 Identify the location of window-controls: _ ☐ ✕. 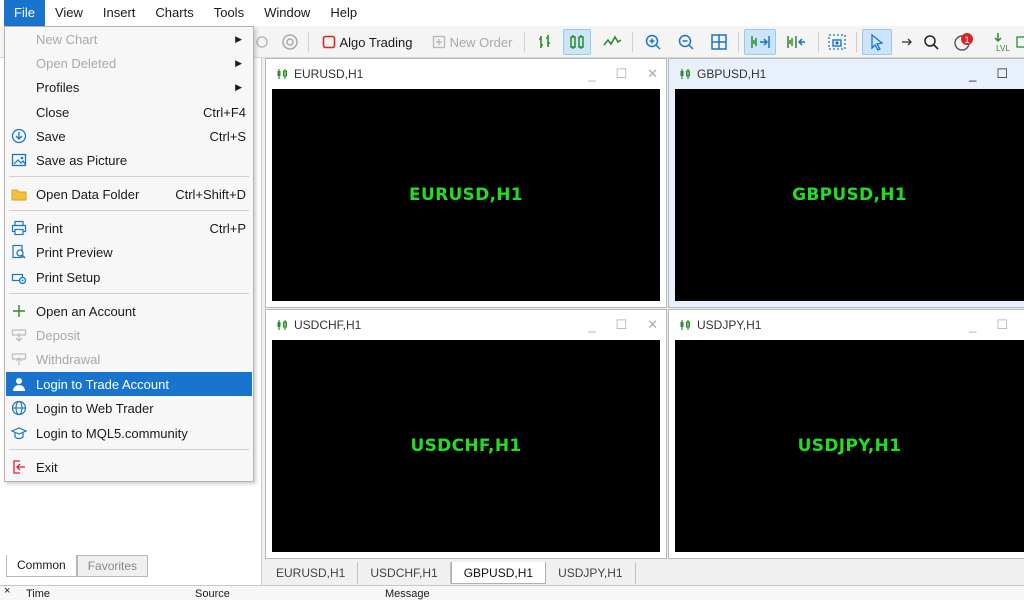
(623, 325).